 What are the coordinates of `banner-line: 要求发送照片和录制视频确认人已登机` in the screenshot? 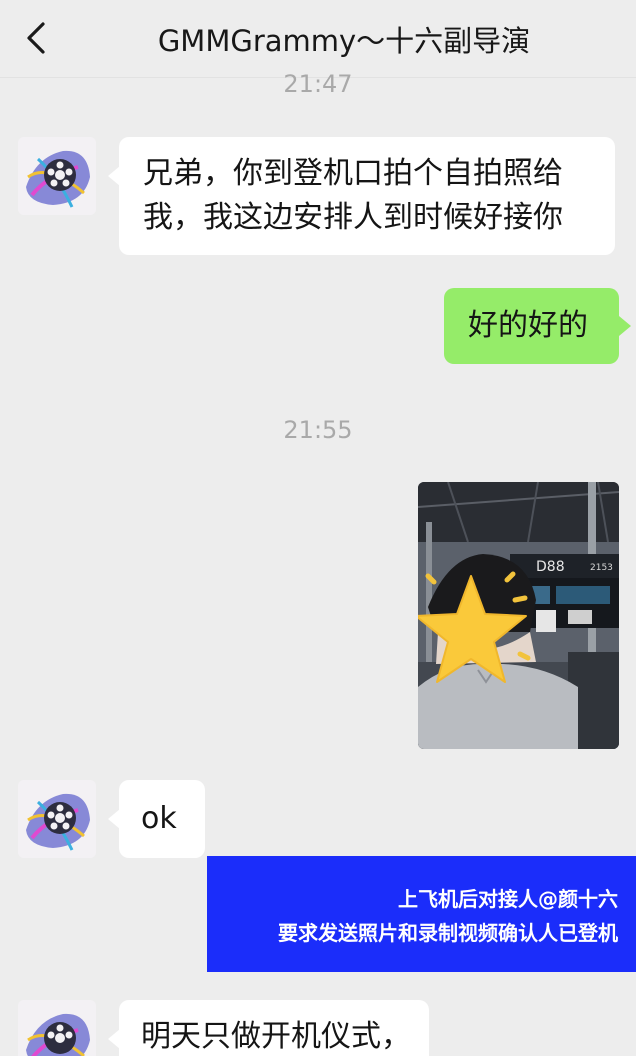 It's located at (448, 933).